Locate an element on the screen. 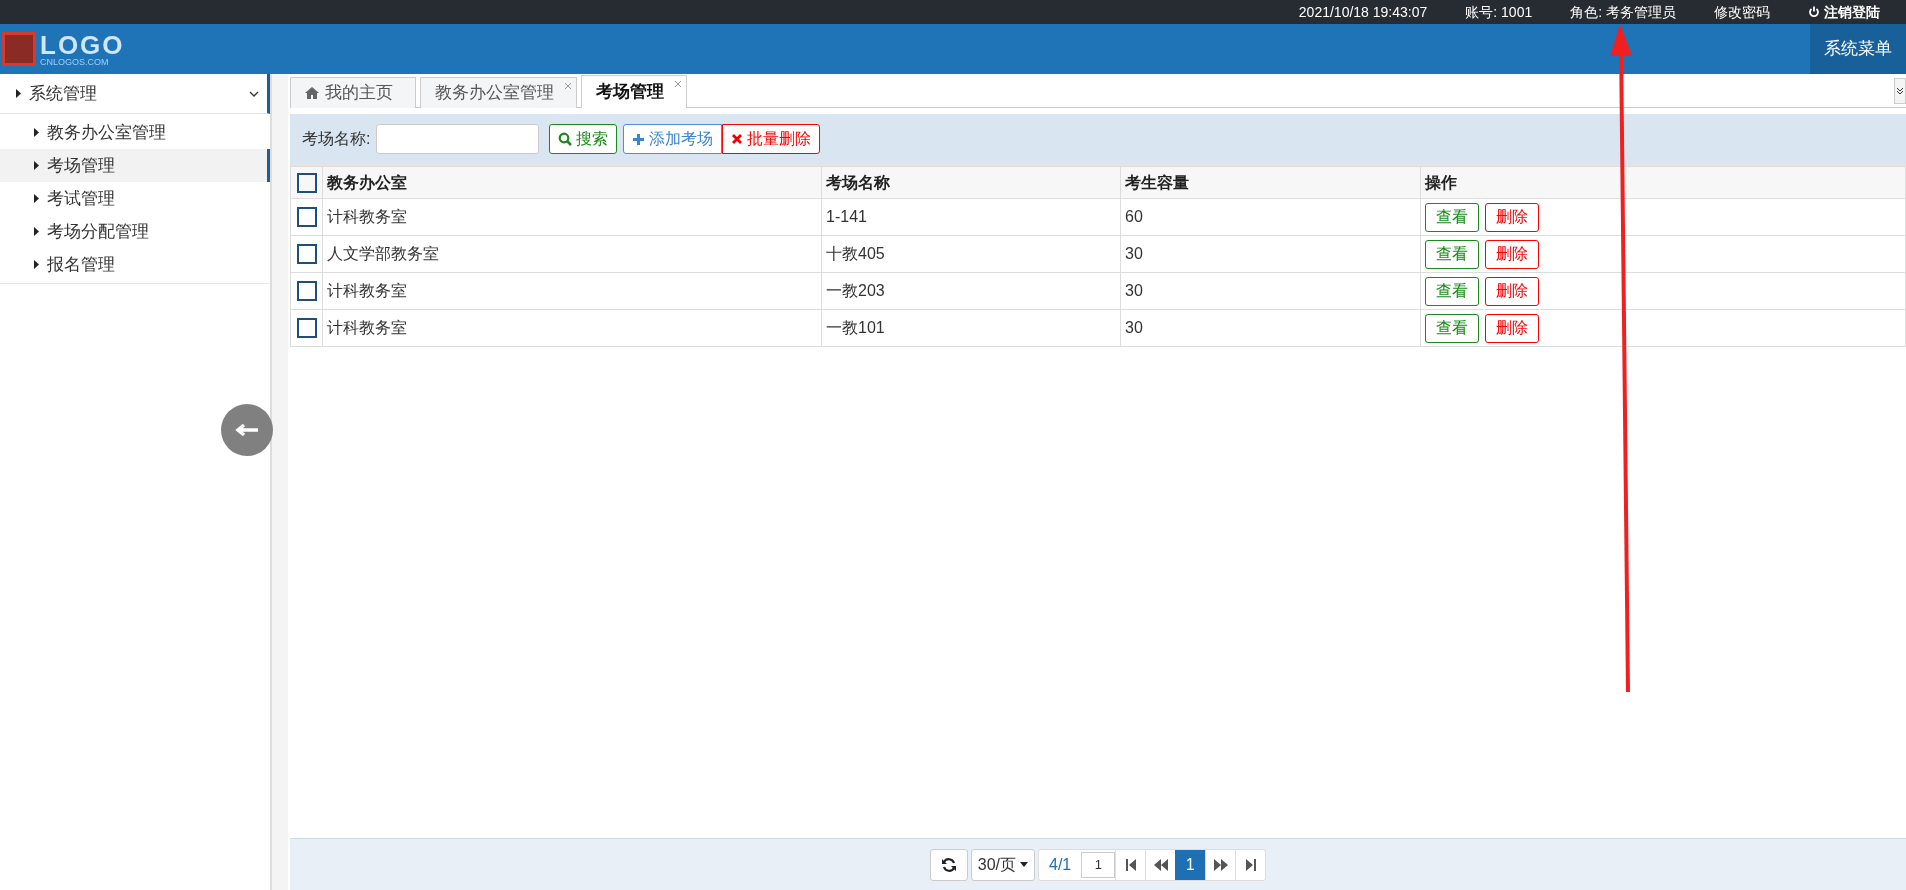 Image resolution: width=1906 pixels, height=890 pixels. sidebar-item: 考场分配管理 is located at coordinates (135, 231).